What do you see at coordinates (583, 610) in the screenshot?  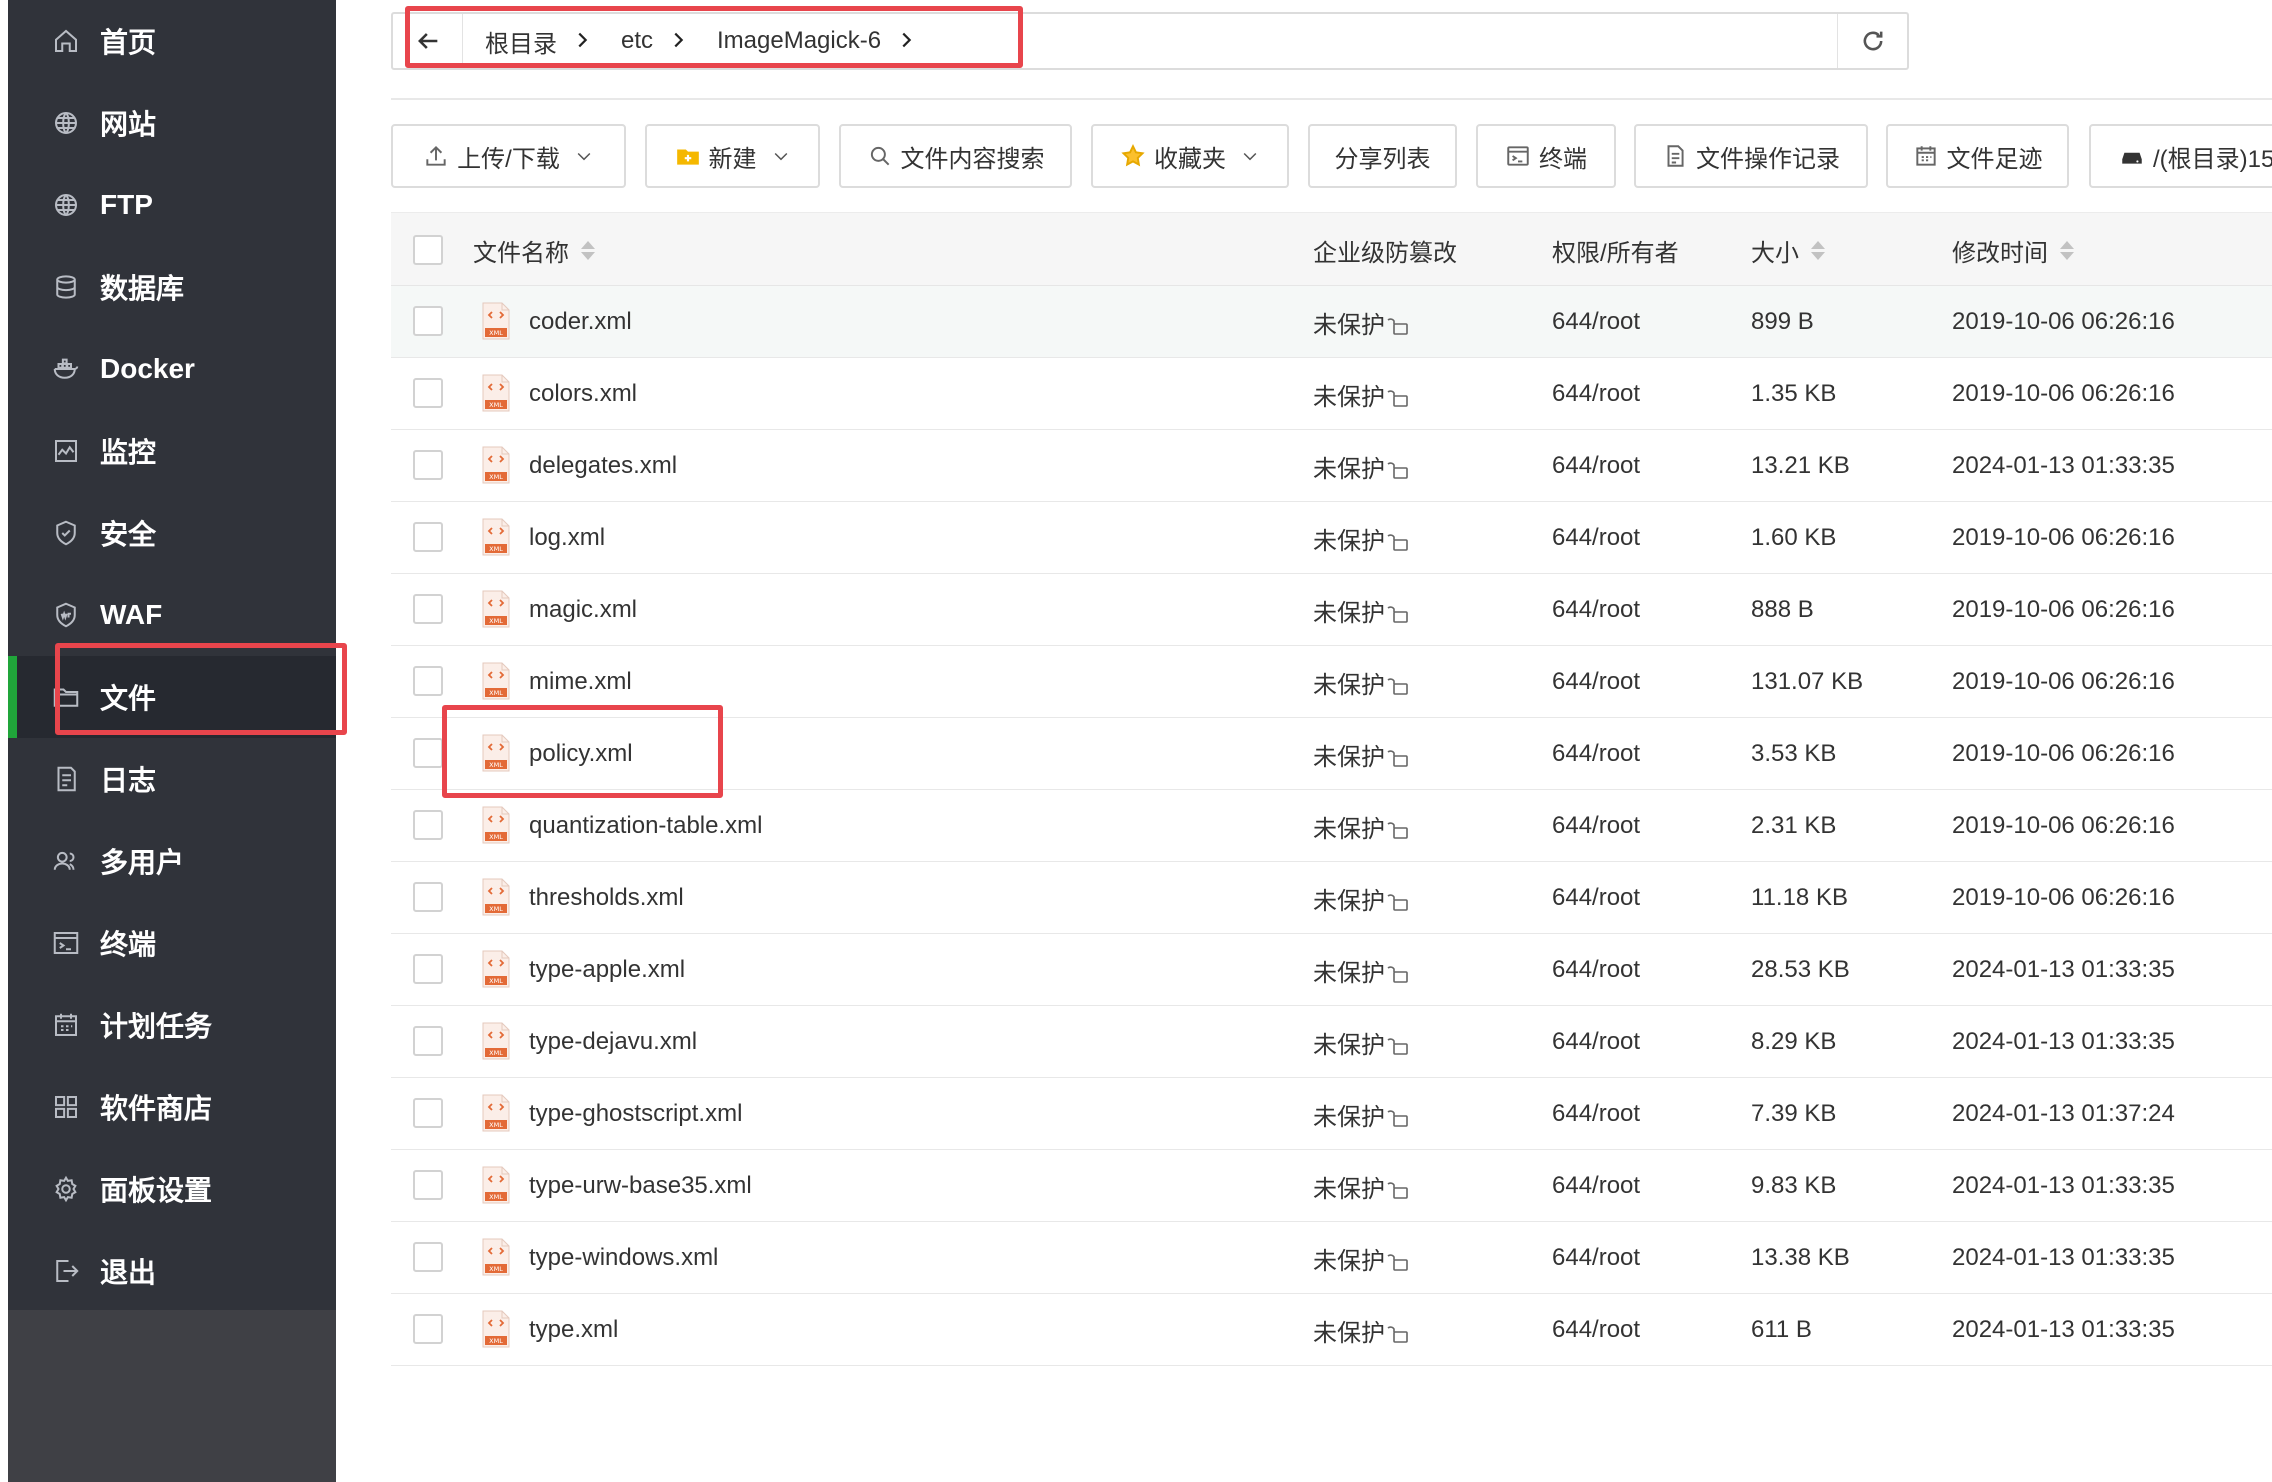 I see `file-name: magic.xml` at bounding box center [583, 610].